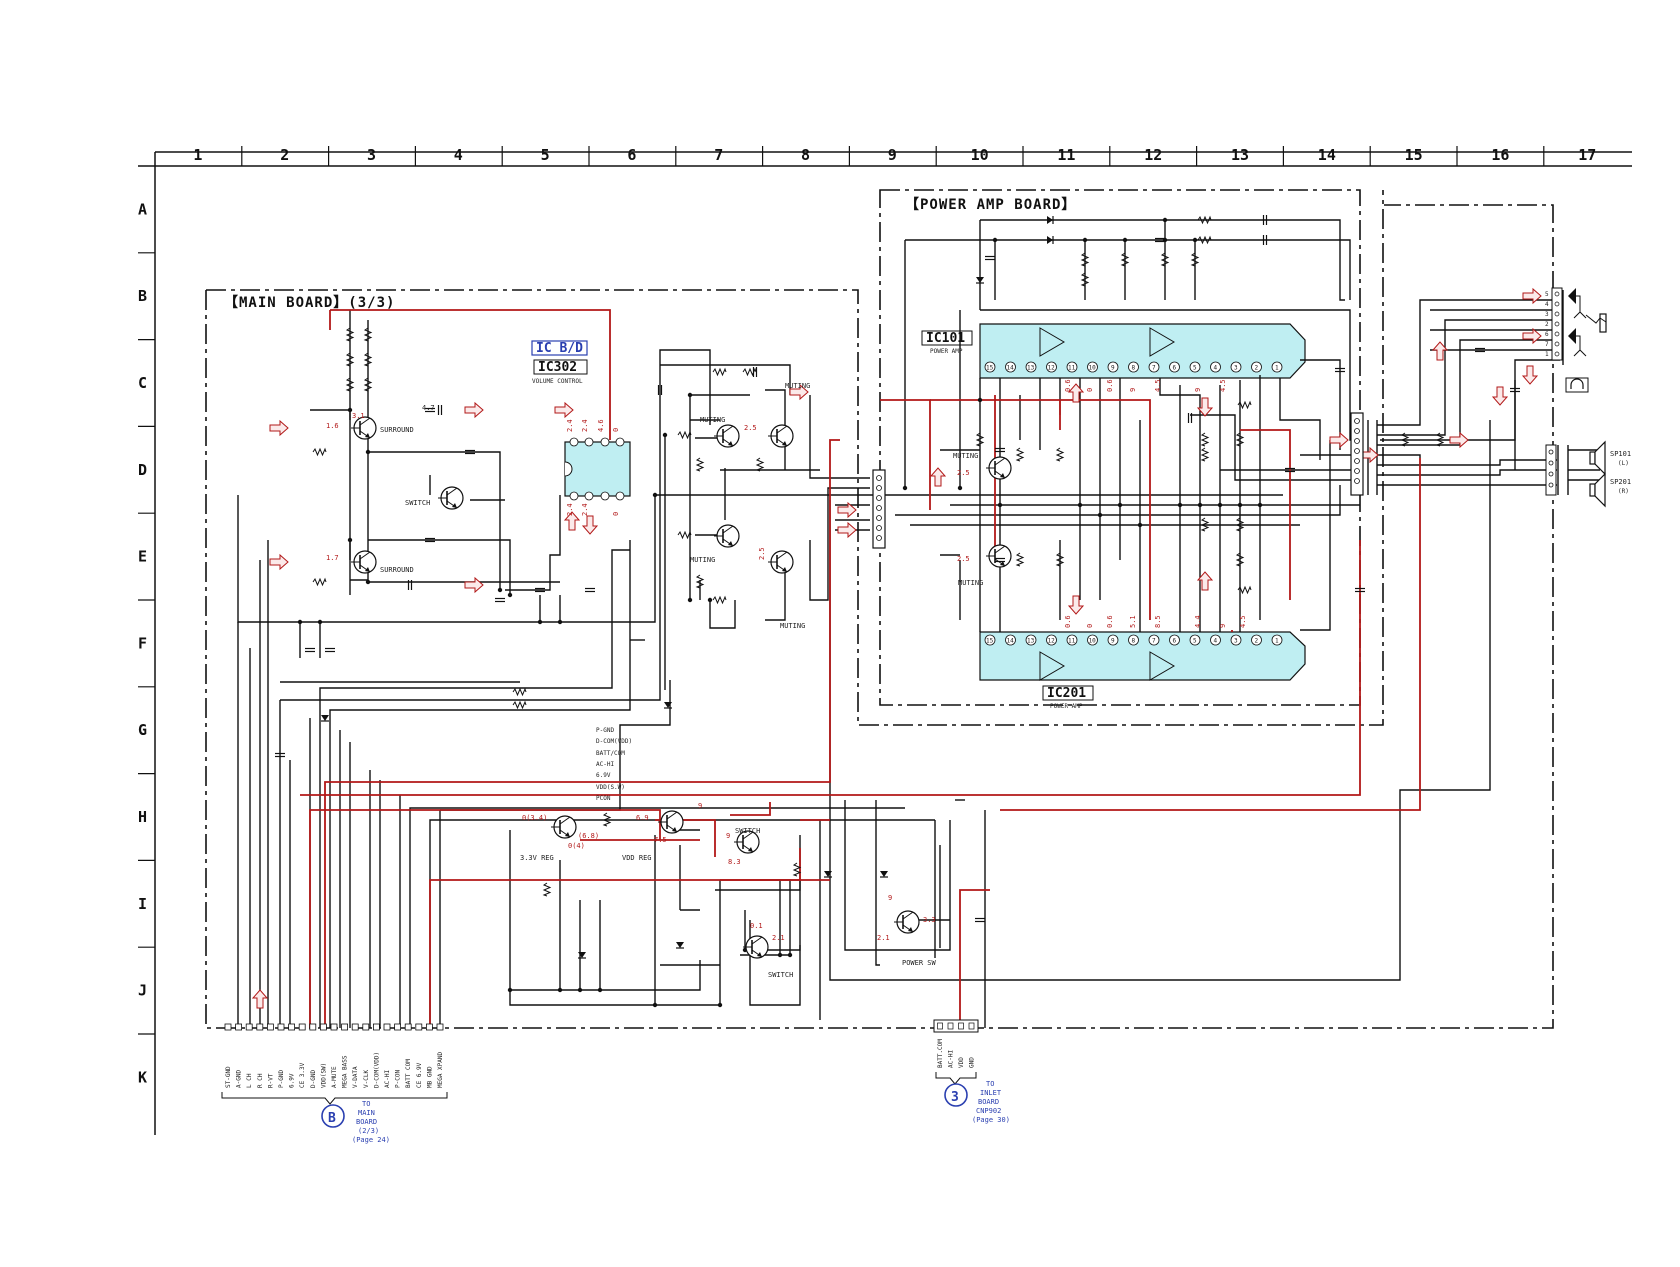 This screenshot has width=1680, height=1267. What do you see at coordinates (990, 205) in the screenshot?
I see `power-amp-board-title: 【POWER AMP BOARD】` at bounding box center [990, 205].